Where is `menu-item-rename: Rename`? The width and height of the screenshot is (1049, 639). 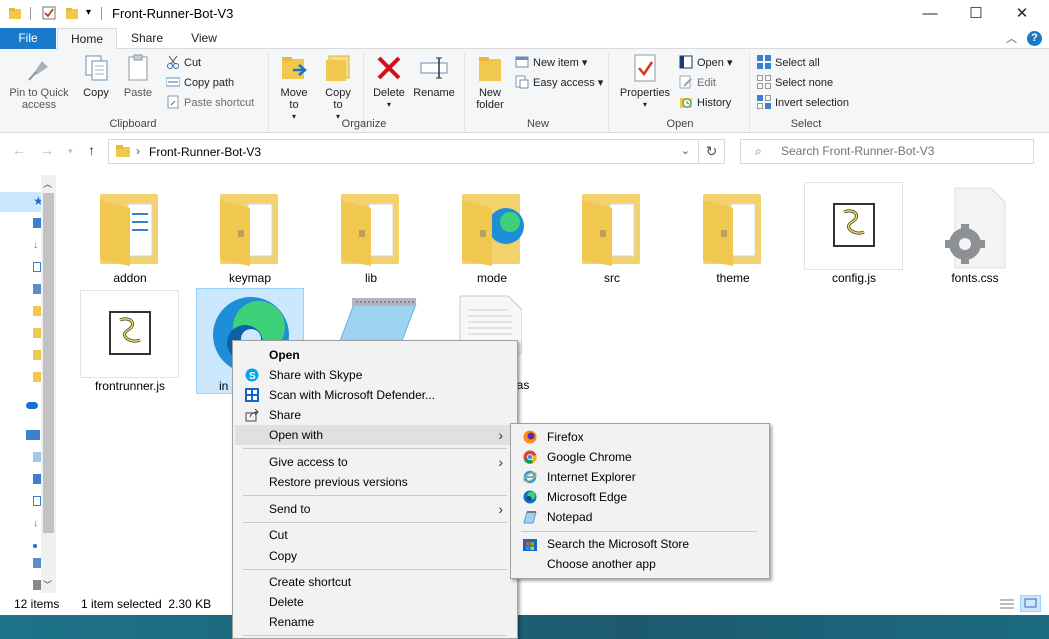
menu-item-rename: Rename is located at coordinates (375, 622).